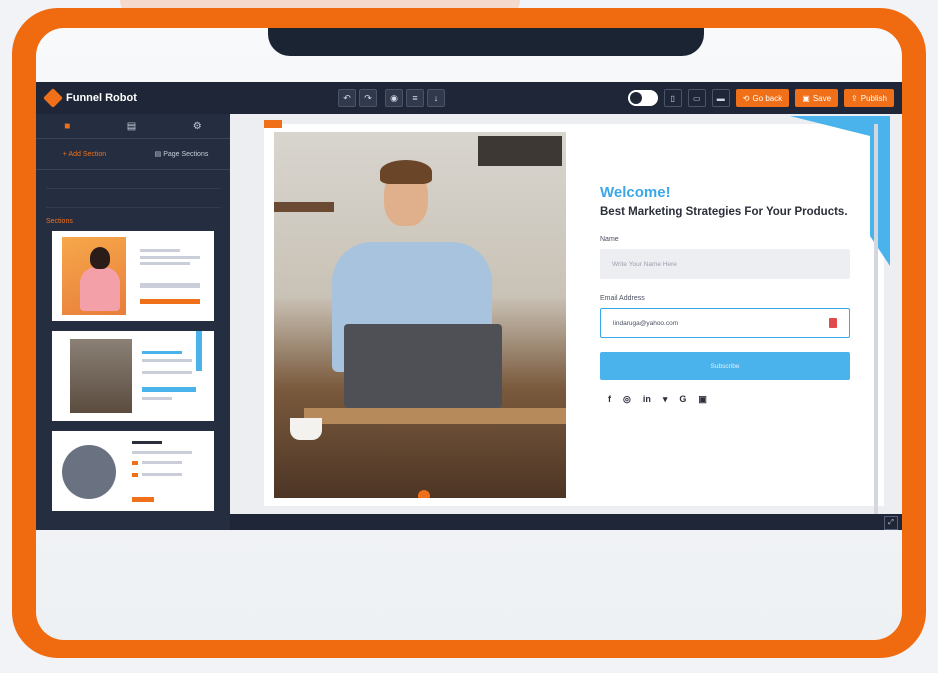  What do you see at coordinates (436, 98) in the screenshot?
I see `download-icon: ↓` at bounding box center [436, 98].